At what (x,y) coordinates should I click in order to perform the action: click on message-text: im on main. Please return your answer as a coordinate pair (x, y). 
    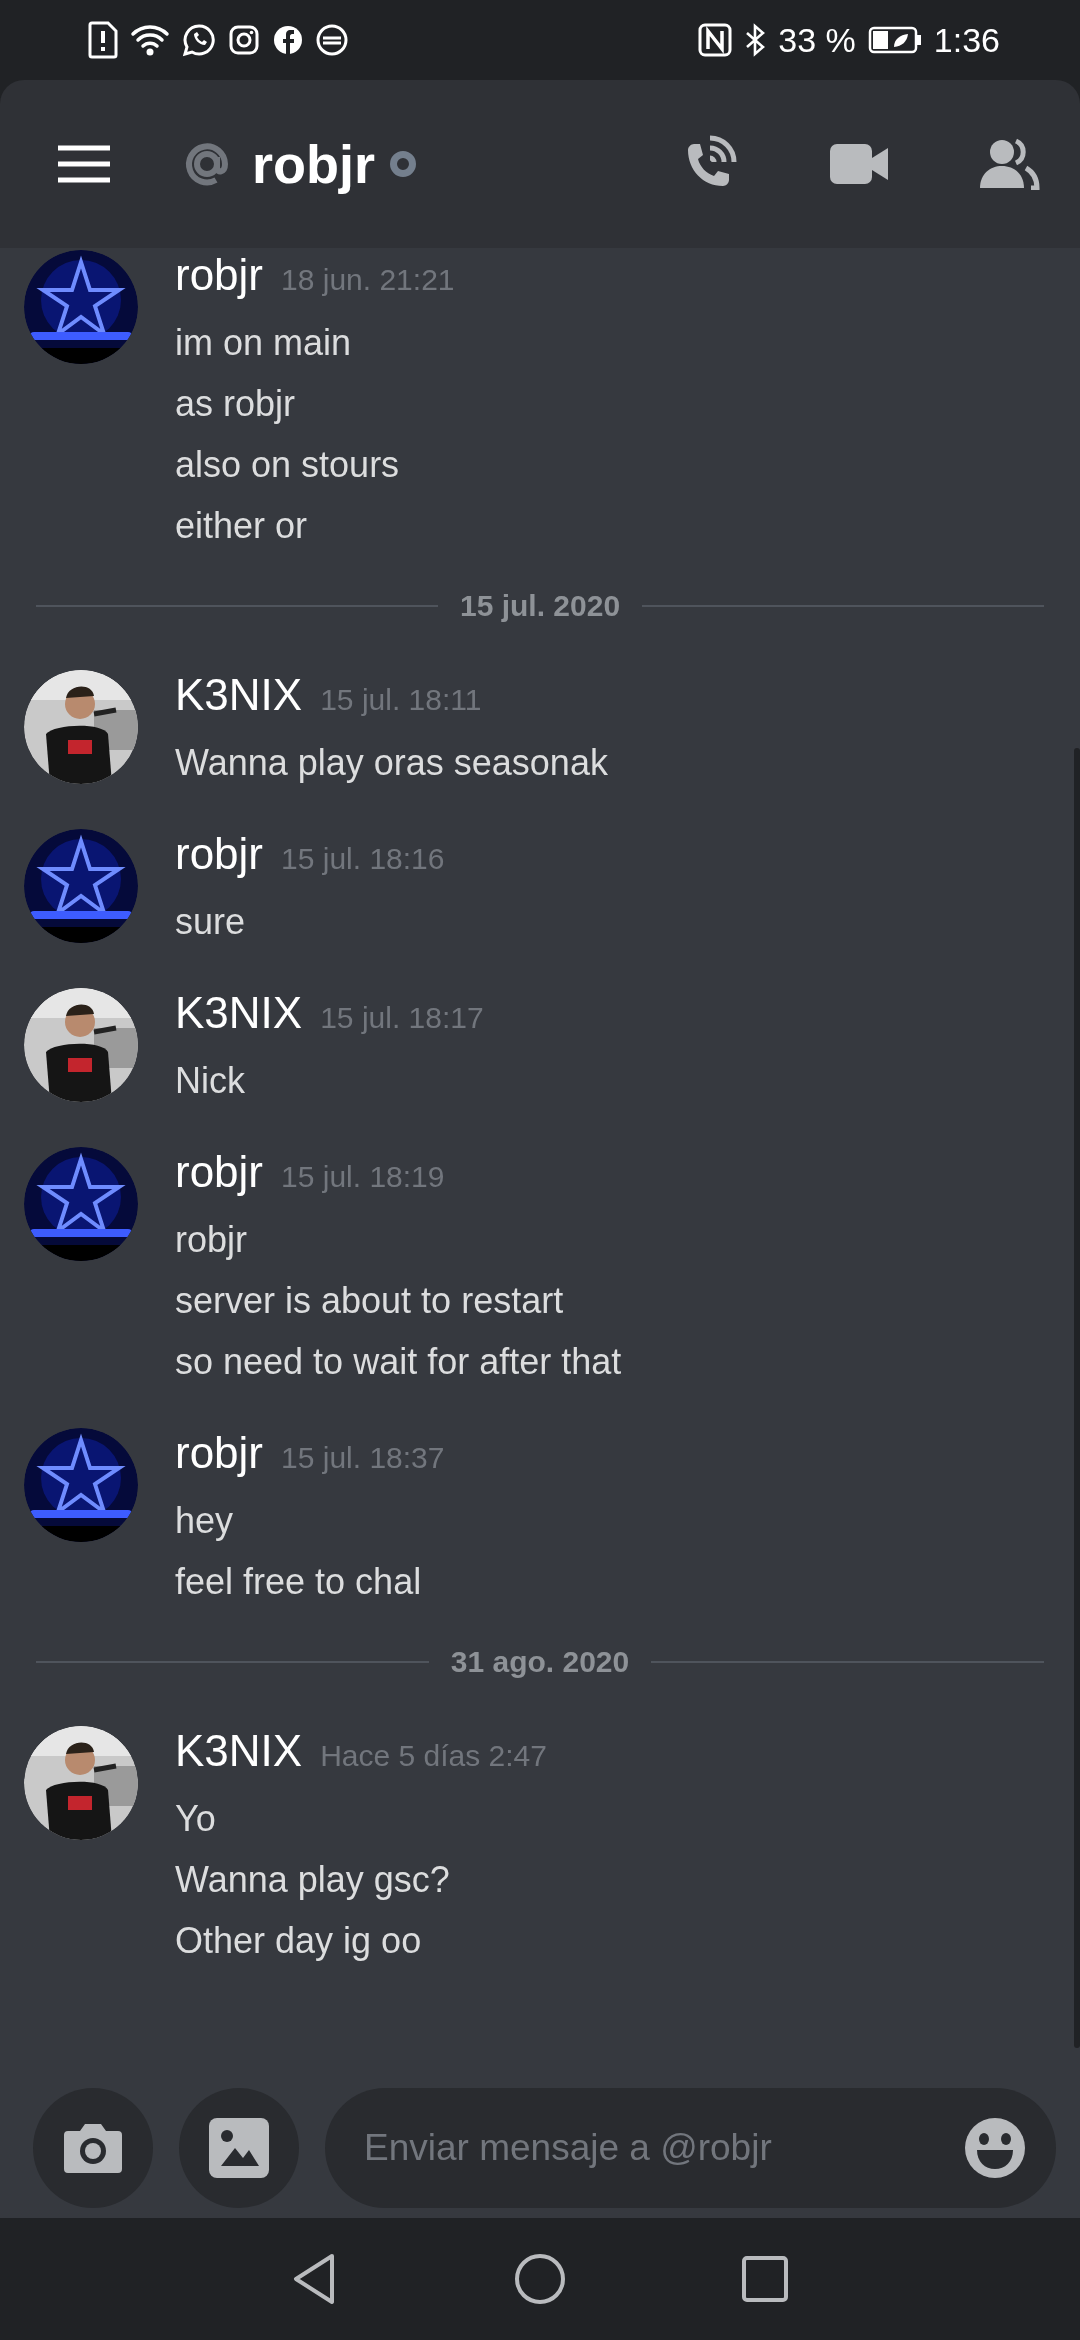
    Looking at the image, I should click on (264, 343).